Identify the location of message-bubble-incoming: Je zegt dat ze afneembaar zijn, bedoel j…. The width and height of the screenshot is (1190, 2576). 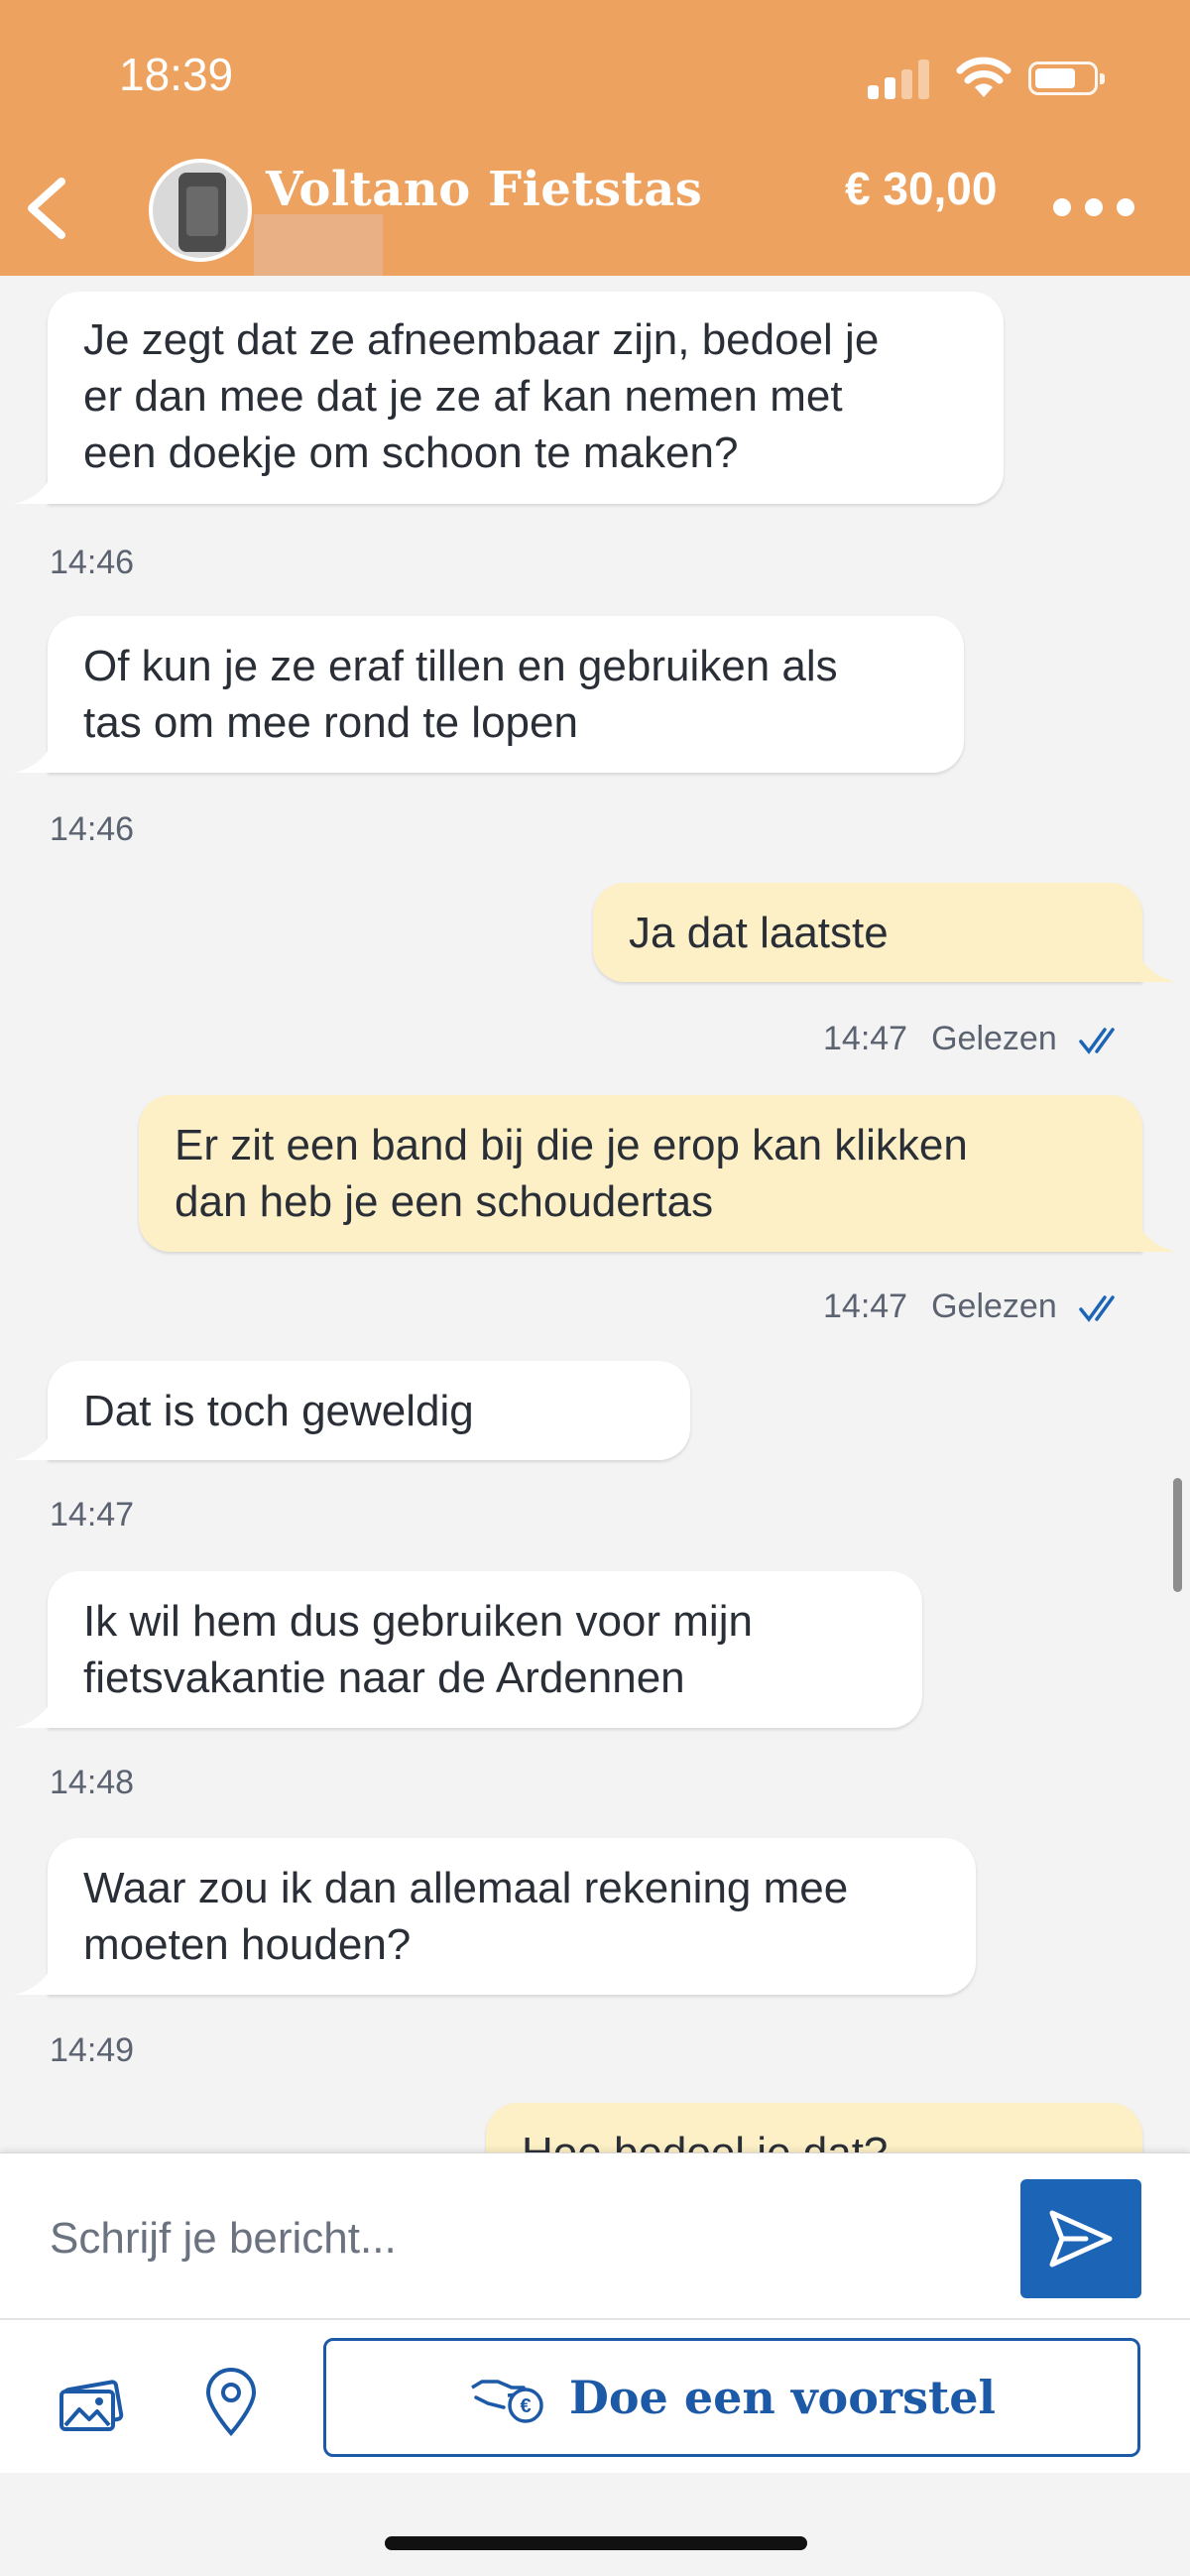
(526, 398).